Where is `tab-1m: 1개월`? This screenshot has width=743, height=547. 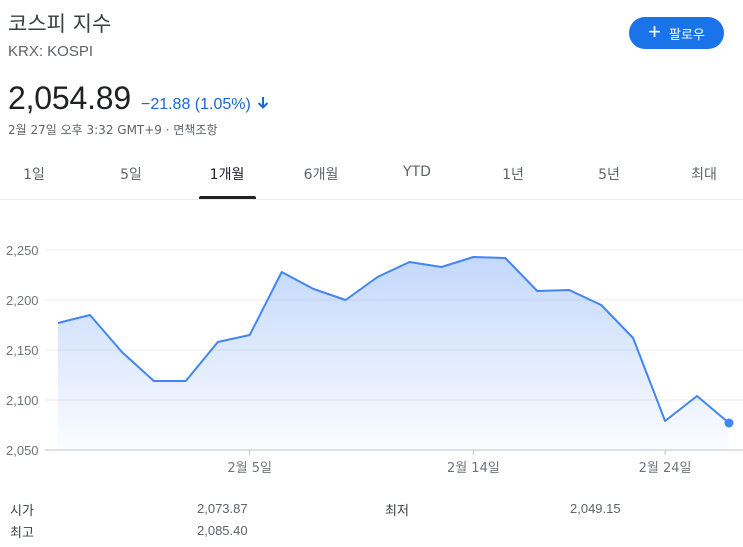
tab-1m: 1개월 is located at coordinates (227, 174).